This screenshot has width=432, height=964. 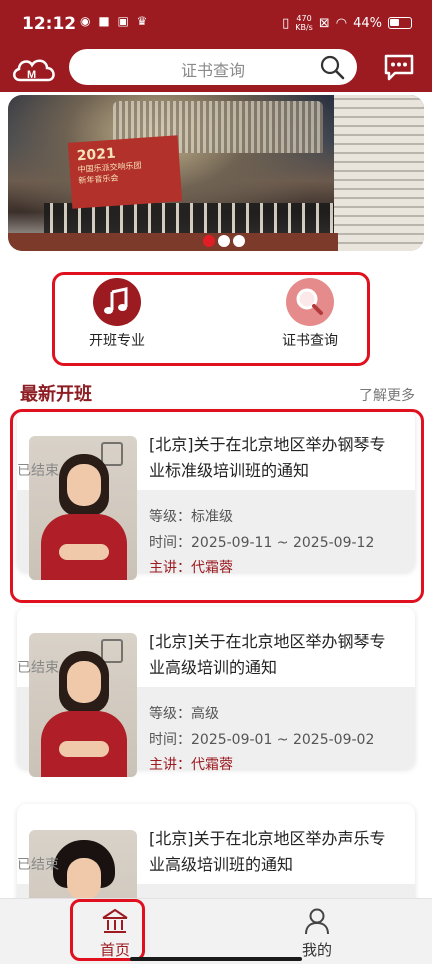 I want to click on sim-icon: ⊠, so click(x=324, y=23).